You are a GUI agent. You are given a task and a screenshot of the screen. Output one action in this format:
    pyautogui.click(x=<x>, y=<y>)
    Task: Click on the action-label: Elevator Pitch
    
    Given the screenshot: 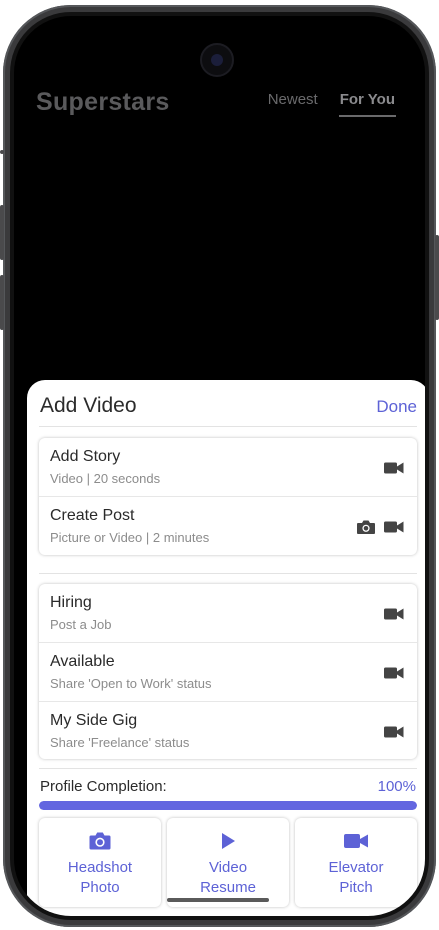 What is the action you would take?
    pyautogui.click(x=356, y=877)
    